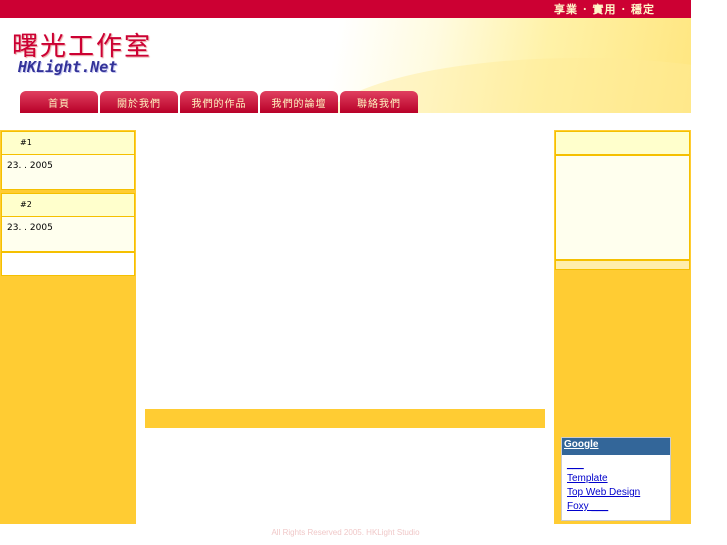 The height and width of the screenshot is (545, 727). Describe the element at coordinates (68, 264) in the screenshot. I see `sidebar-empty-panel` at that location.